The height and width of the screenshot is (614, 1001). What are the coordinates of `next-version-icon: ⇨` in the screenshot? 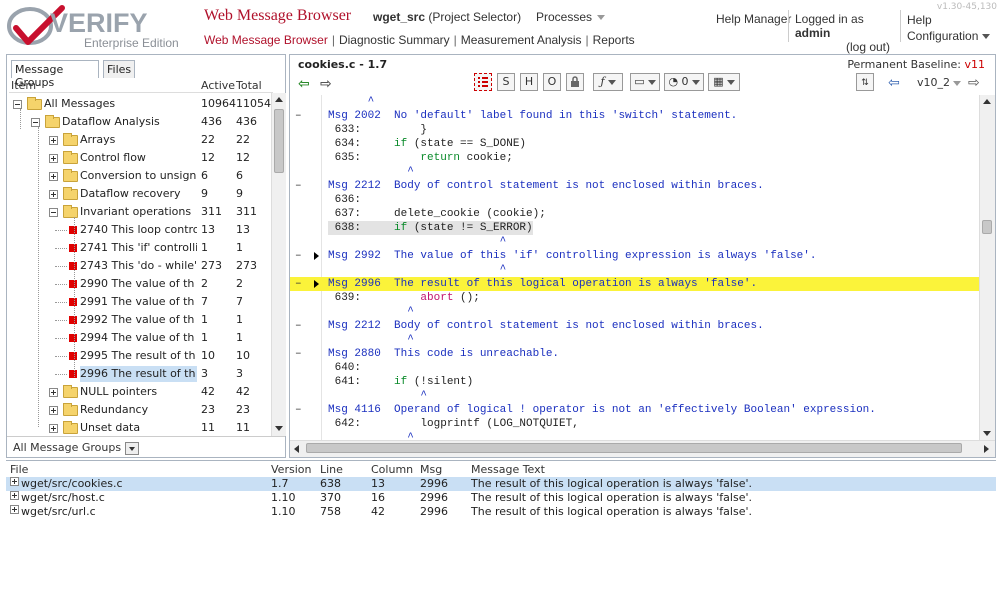 It's located at (974, 83).